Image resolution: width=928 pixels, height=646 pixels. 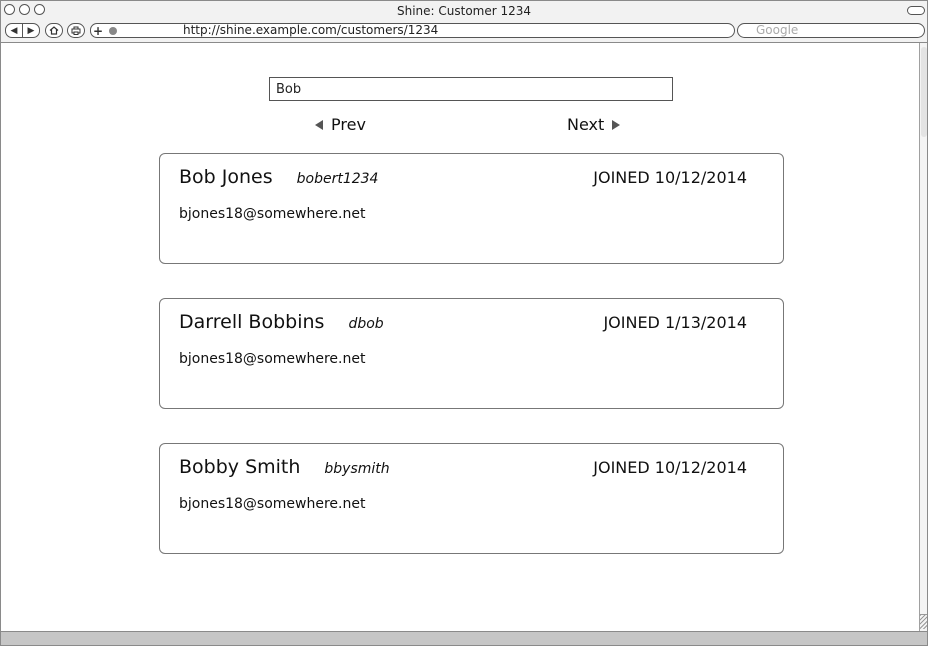 I want to click on customer-joined-date: JOINED 1/13/2014, so click(x=675, y=322).